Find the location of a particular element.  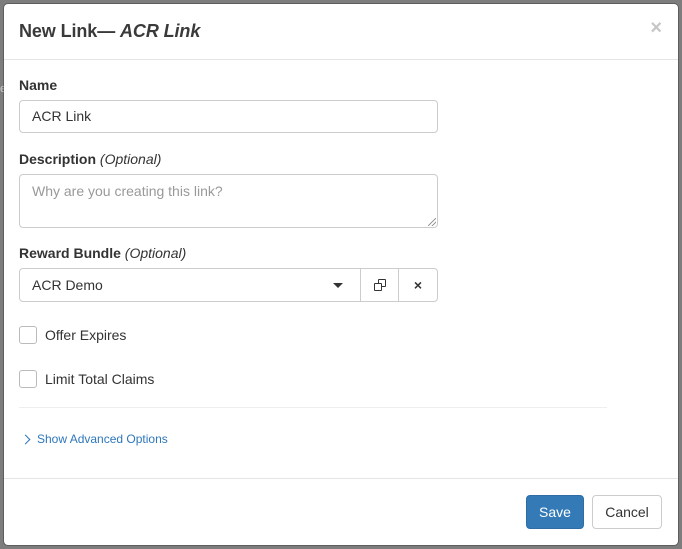

modal-title-link-name: ACR Link is located at coordinates (160, 31).